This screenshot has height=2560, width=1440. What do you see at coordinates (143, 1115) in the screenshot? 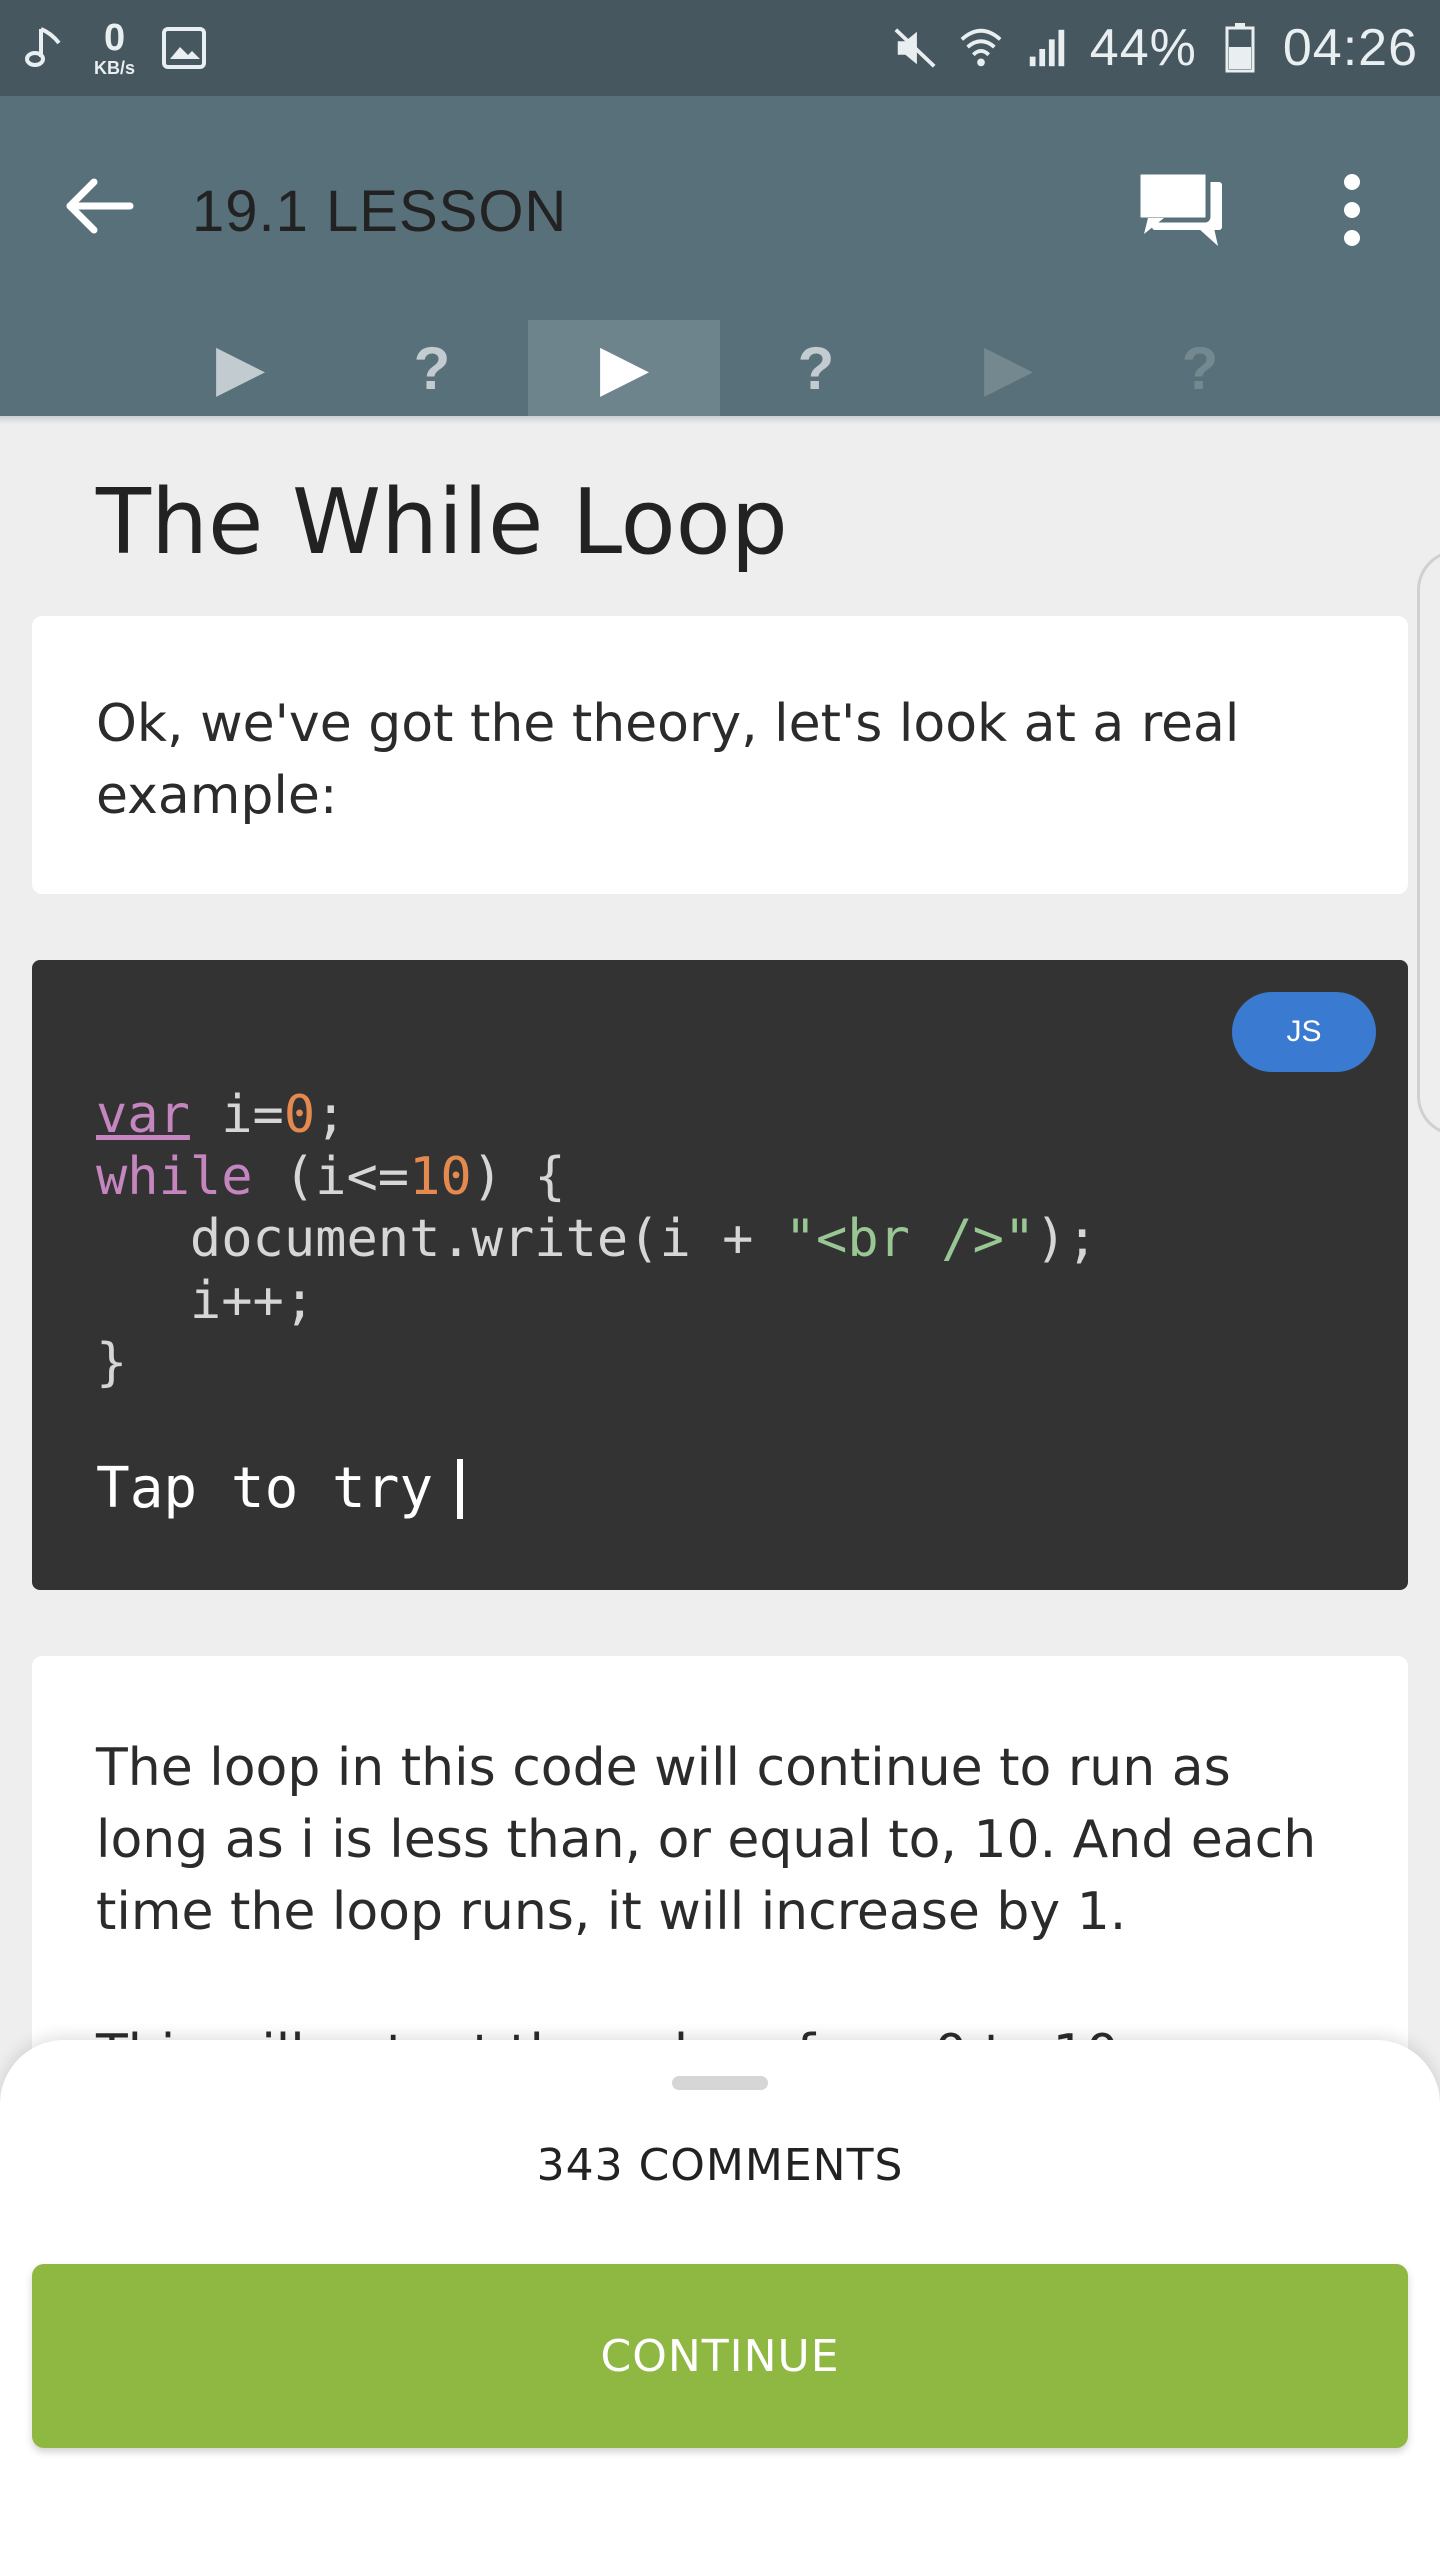
I see `code-keyword: var` at bounding box center [143, 1115].